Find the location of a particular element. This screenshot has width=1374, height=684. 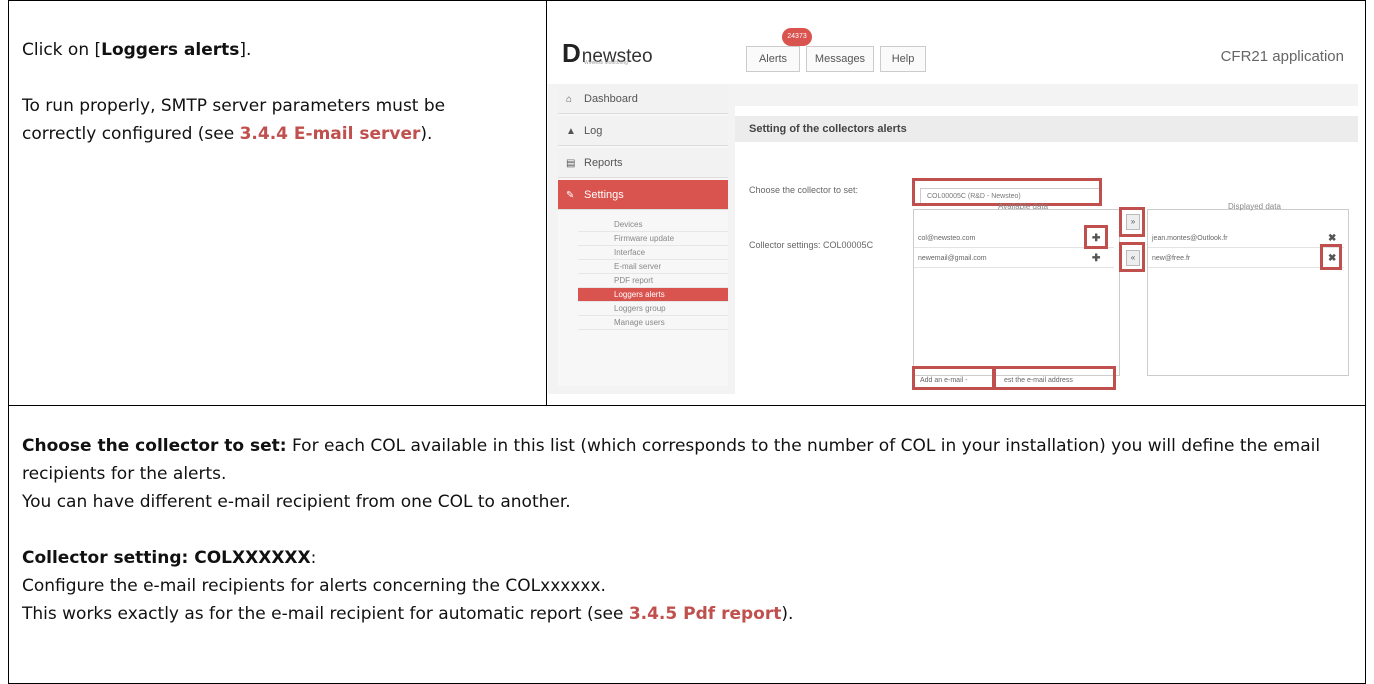

displayed-email-row: new@free.fr is located at coordinates (1246, 259).